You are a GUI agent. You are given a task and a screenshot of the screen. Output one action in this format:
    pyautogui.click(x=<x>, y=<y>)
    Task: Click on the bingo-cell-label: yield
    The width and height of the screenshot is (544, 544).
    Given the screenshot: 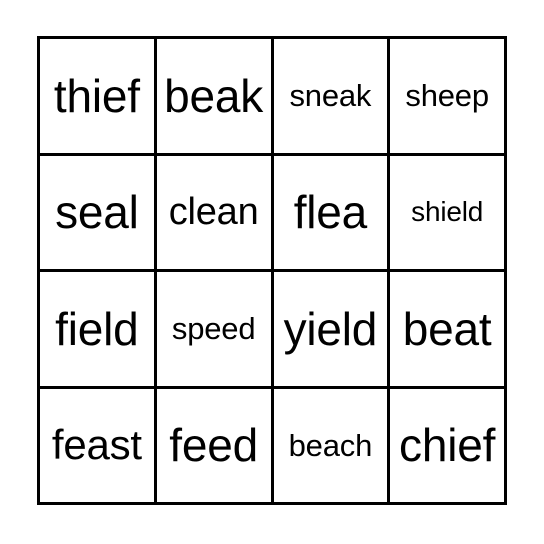 What is the action you would take?
    pyautogui.click(x=330, y=328)
    